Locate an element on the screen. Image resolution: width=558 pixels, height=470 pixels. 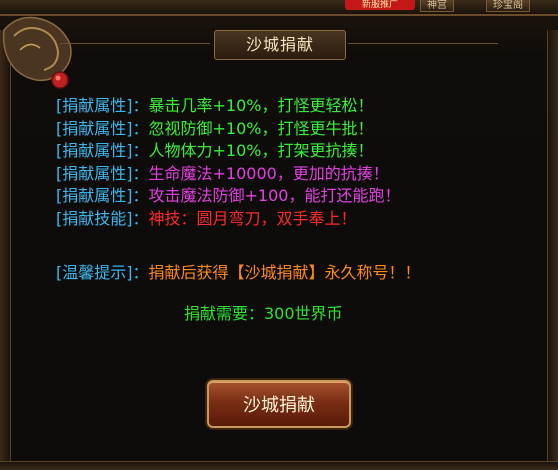
tab-zhenbaoge: 珍宝阁 is located at coordinates (508, 6).